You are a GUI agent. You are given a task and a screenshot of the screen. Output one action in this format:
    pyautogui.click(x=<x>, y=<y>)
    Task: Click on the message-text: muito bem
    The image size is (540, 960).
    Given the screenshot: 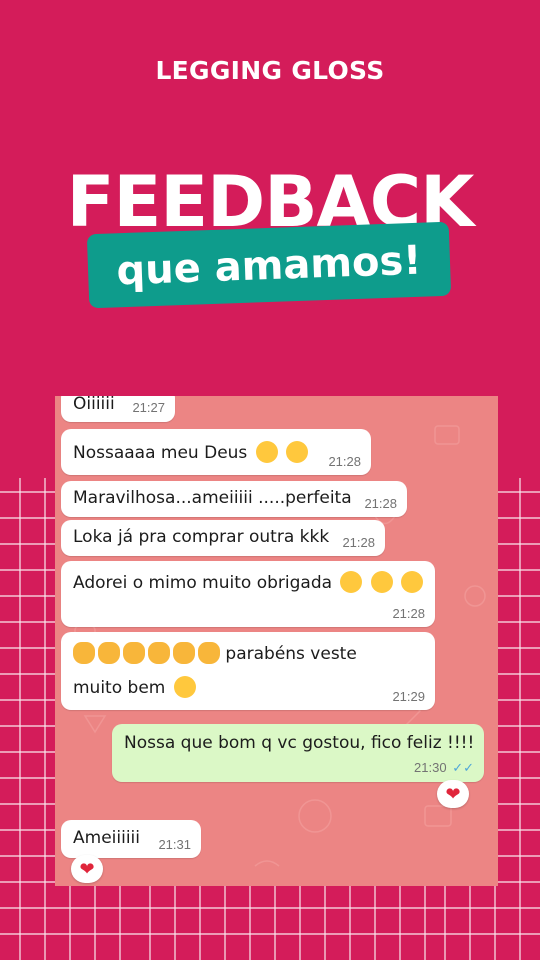 What is the action you would take?
    pyautogui.click(x=119, y=688)
    